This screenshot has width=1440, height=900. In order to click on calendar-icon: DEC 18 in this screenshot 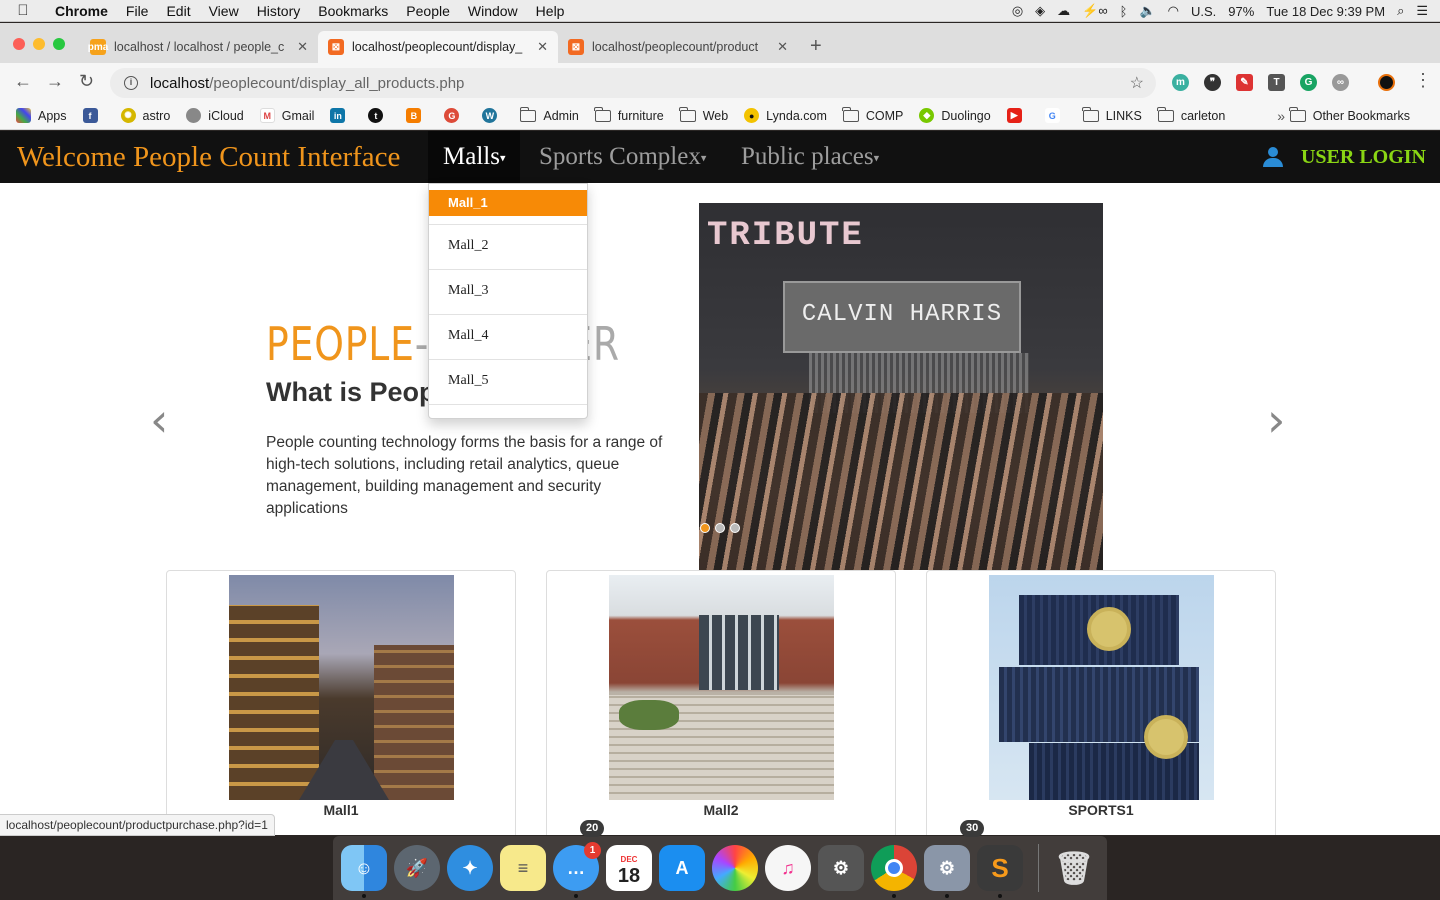, I will do `click(629, 868)`.